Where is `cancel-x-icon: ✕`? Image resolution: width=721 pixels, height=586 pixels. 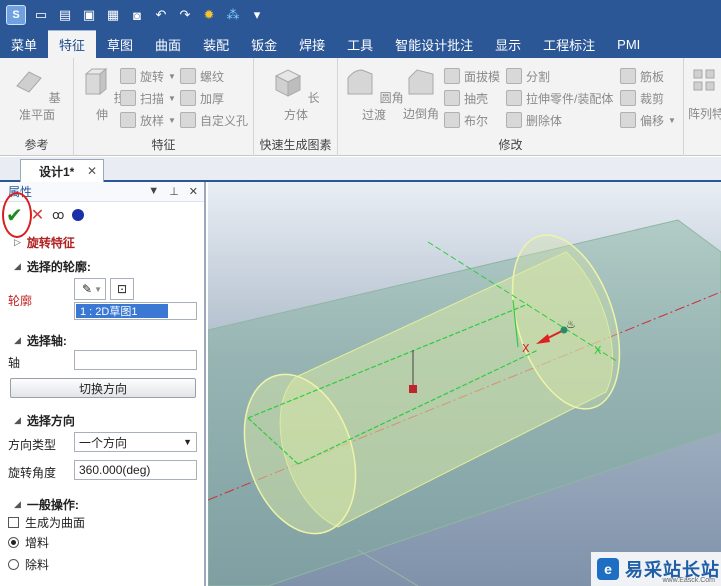 cancel-x-icon: ✕ is located at coordinates (37, 215).